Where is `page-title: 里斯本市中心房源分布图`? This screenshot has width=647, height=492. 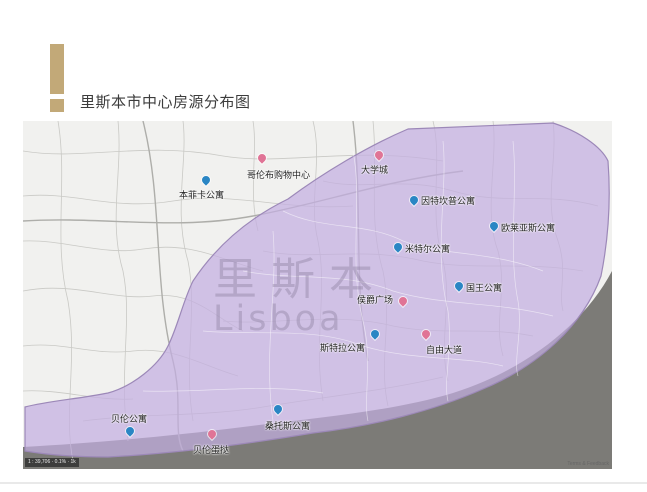 page-title: 里斯本市中心房源分布图 is located at coordinates (165, 102).